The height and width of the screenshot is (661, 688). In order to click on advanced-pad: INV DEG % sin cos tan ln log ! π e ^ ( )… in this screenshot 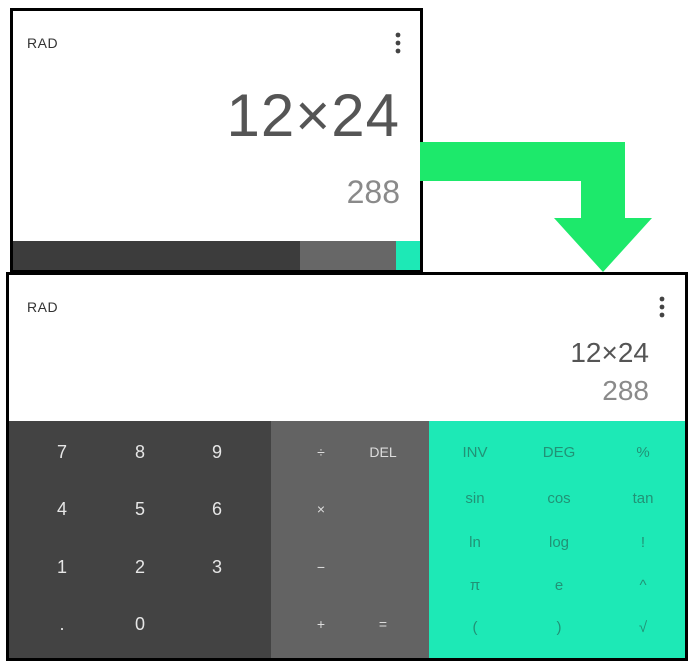, I will do `click(557, 539)`.